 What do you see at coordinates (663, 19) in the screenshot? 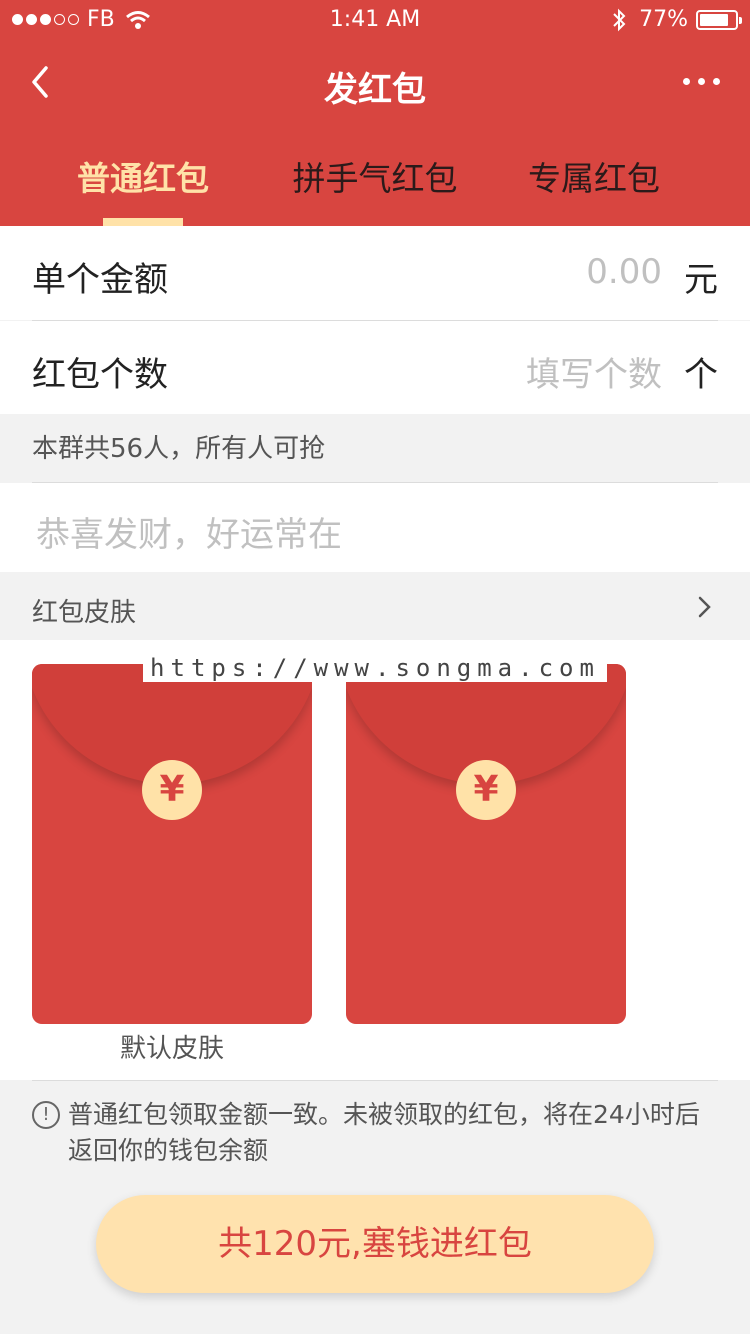
I see `battery-percent: 77%` at bounding box center [663, 19].